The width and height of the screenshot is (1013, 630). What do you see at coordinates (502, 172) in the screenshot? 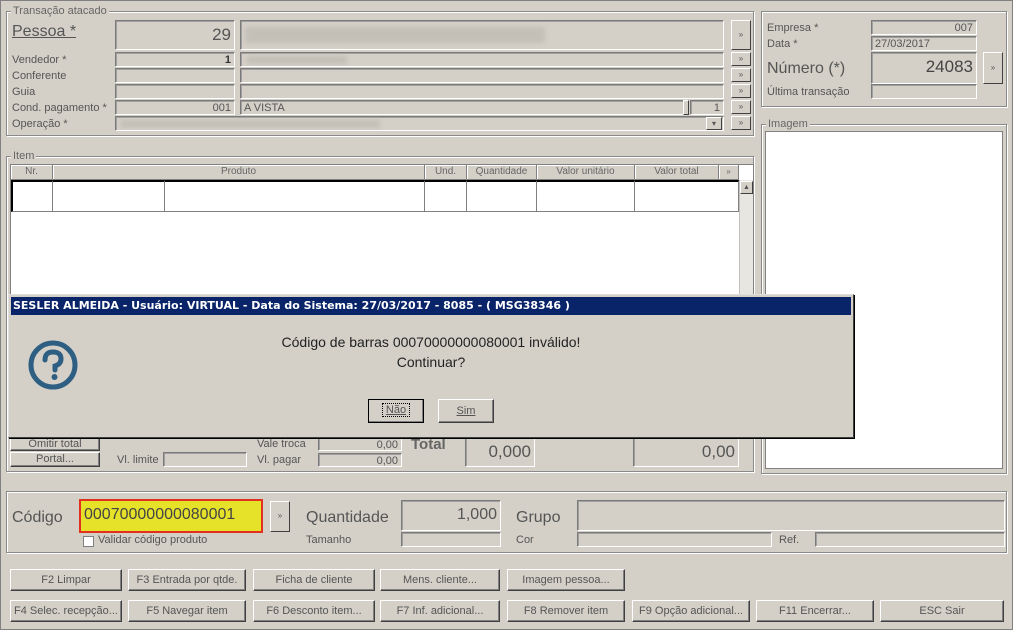
I see `column-header-quantidade: Quantidade` at bounding box center [502, 172].